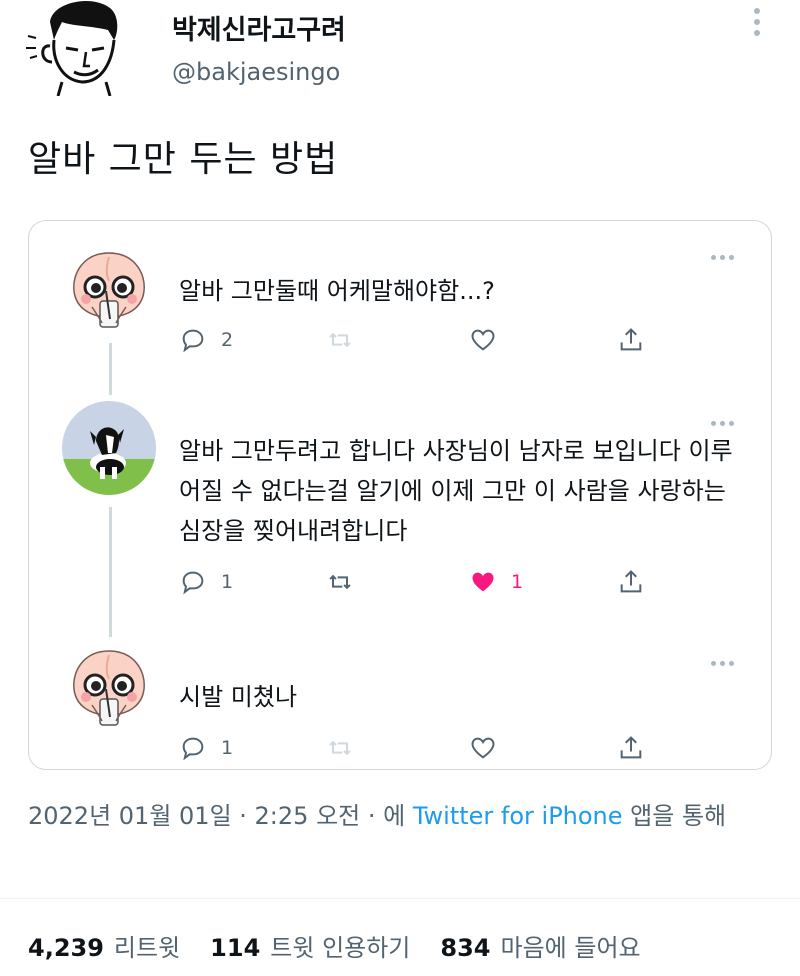  What do you see at coordinates (337, 291) in the screenshot?
I see `reply-text: 알바 그만둘때 어케말해야함...?` at bounding box center [337, 291].